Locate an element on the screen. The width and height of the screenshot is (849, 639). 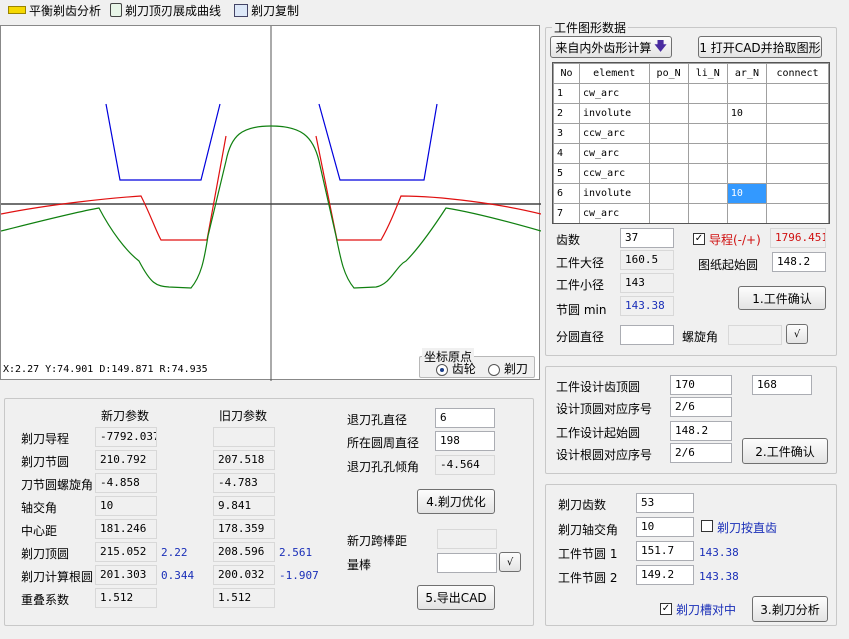
toolbar: 平衡剃齿分析 剃刀顶刃展成曲线 剃刀复制 is located at coordinates (424, 10).